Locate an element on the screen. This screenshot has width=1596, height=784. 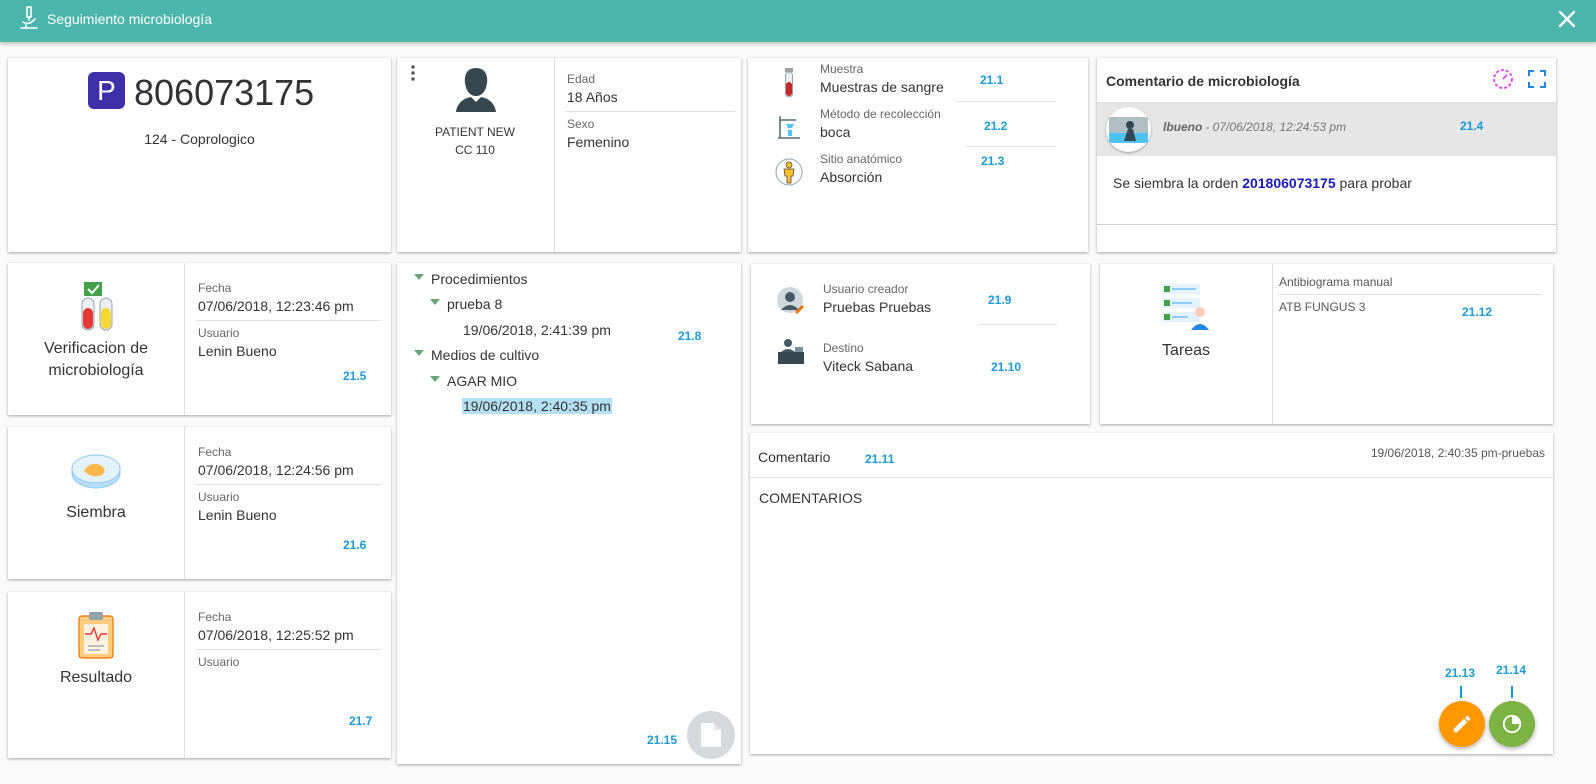
destino-label: Destino is located at coordinates (843, 348).